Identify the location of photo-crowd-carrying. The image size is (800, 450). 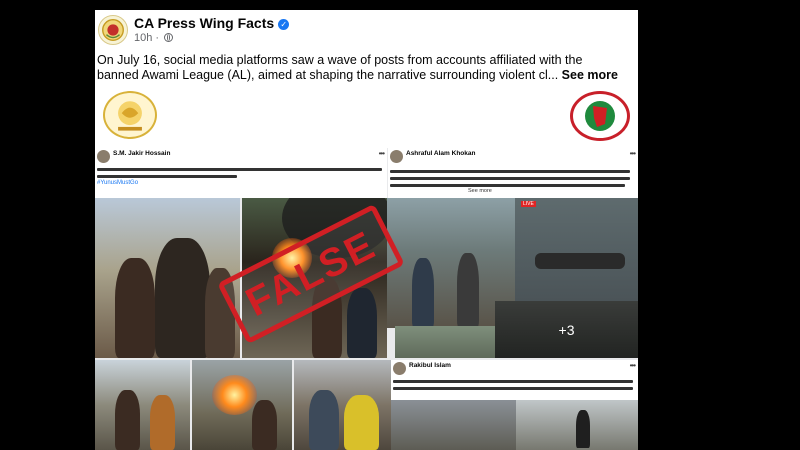
(342, 405).